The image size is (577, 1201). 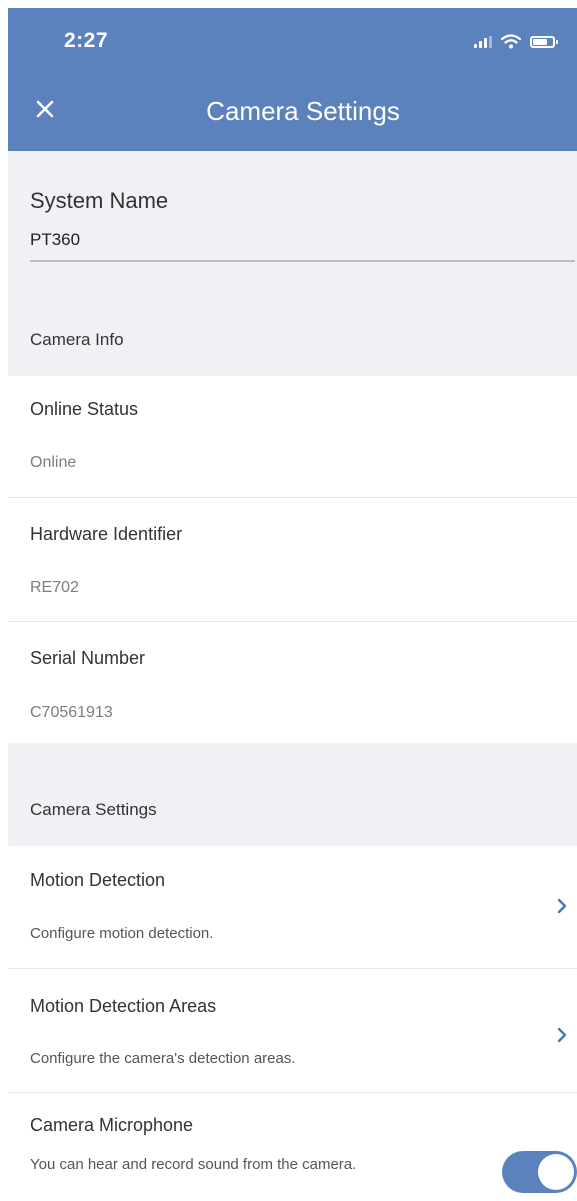 I want to click on info-row-hardware-identifier: Hardware Identifier RE702, so click(x=292, y=560).